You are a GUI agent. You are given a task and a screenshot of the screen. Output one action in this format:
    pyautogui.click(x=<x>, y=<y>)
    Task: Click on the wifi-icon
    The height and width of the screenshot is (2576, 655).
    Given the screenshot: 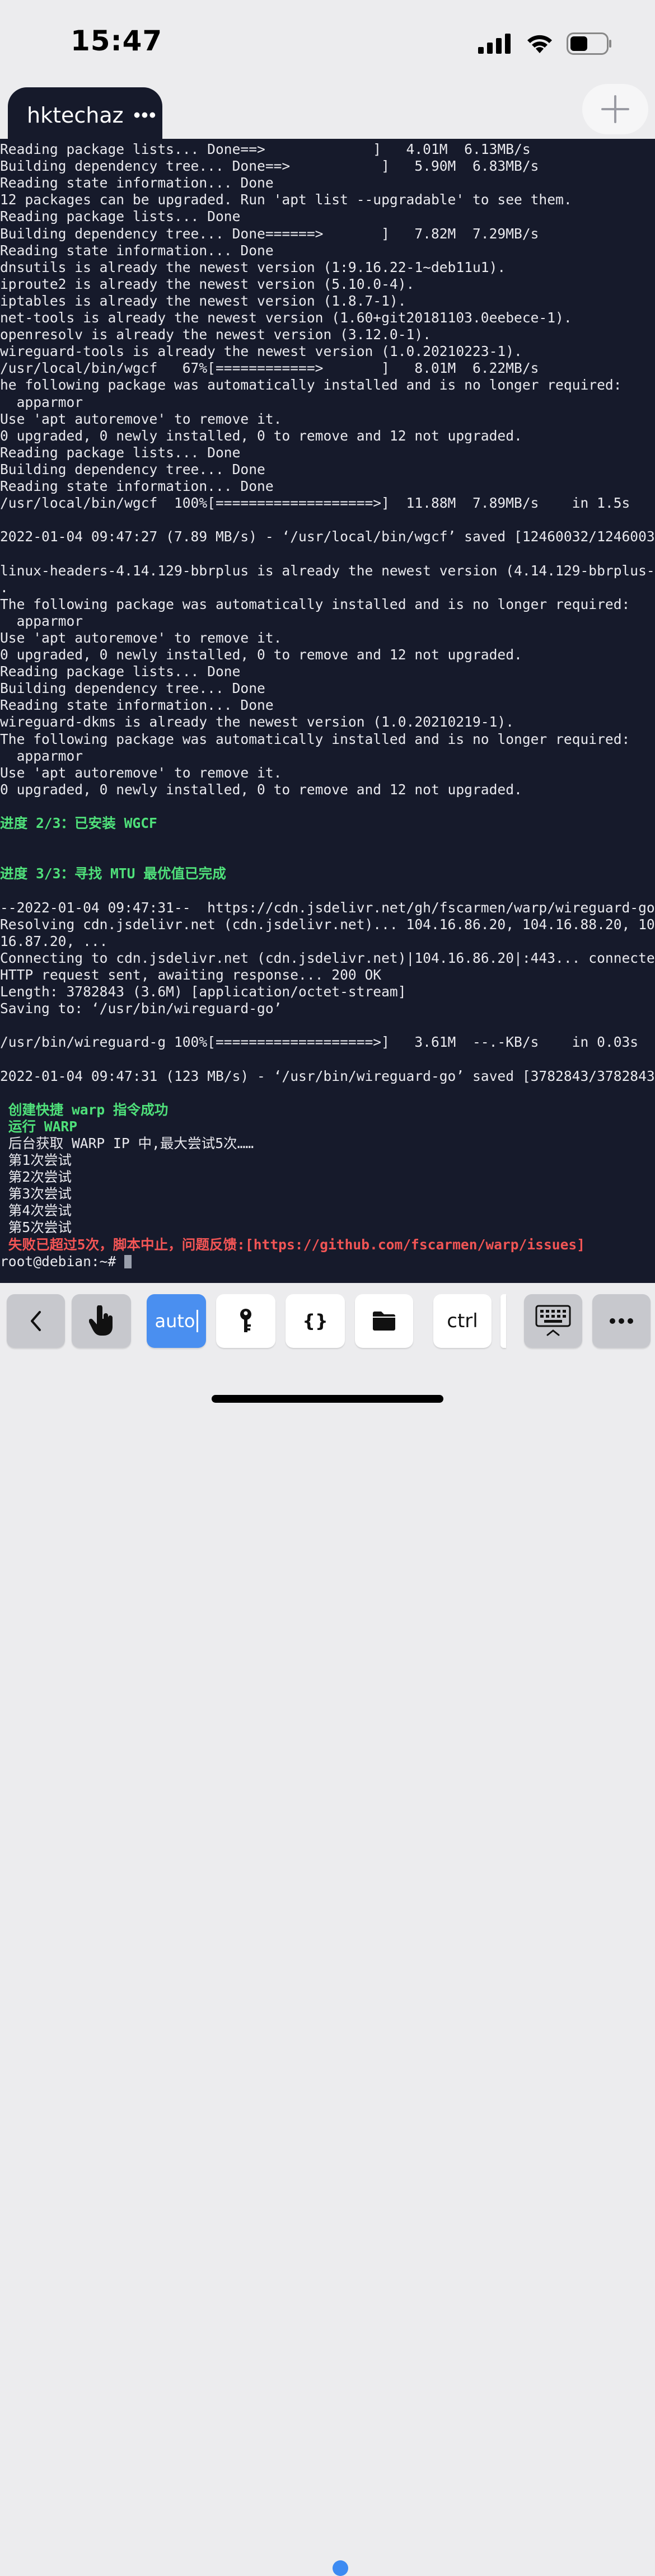 What is the action you would take?
    pyautogui.click(x=539, y=44)
    